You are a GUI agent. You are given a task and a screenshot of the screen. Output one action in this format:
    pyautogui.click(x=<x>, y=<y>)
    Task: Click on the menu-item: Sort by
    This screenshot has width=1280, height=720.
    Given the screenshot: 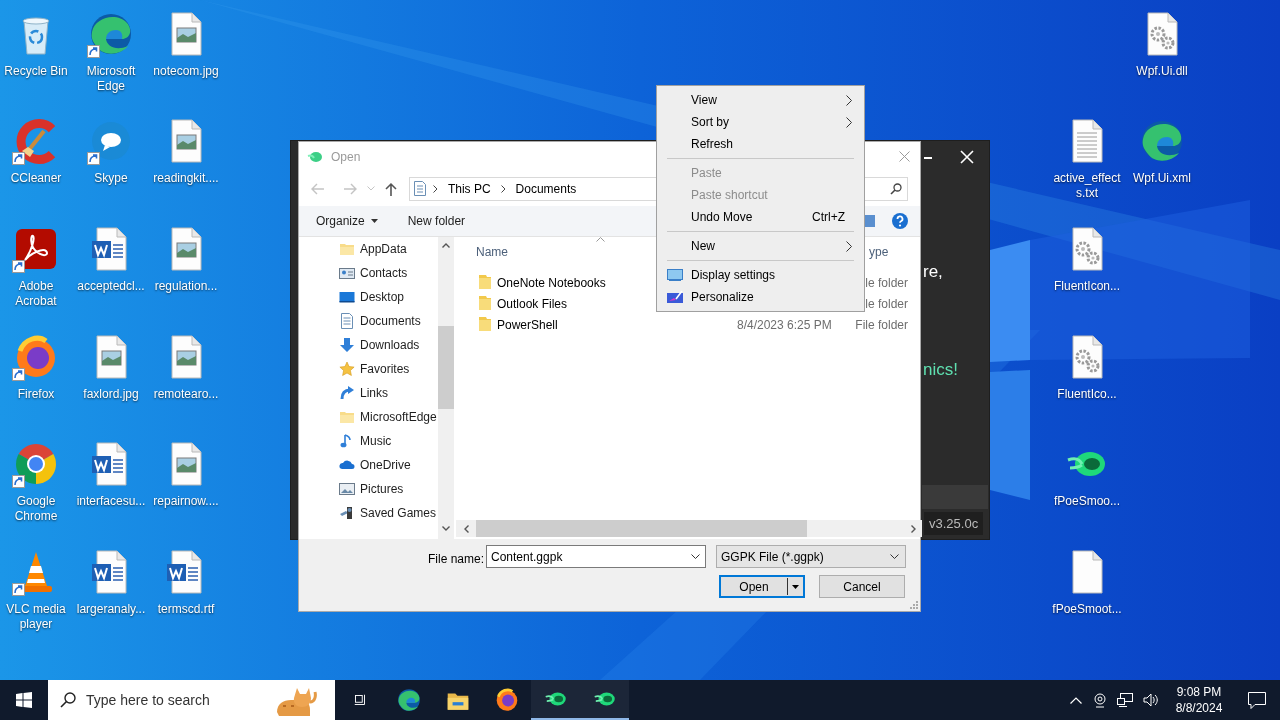 What is the action you would take?
    pyautogui.click(x=760, y=122)
    